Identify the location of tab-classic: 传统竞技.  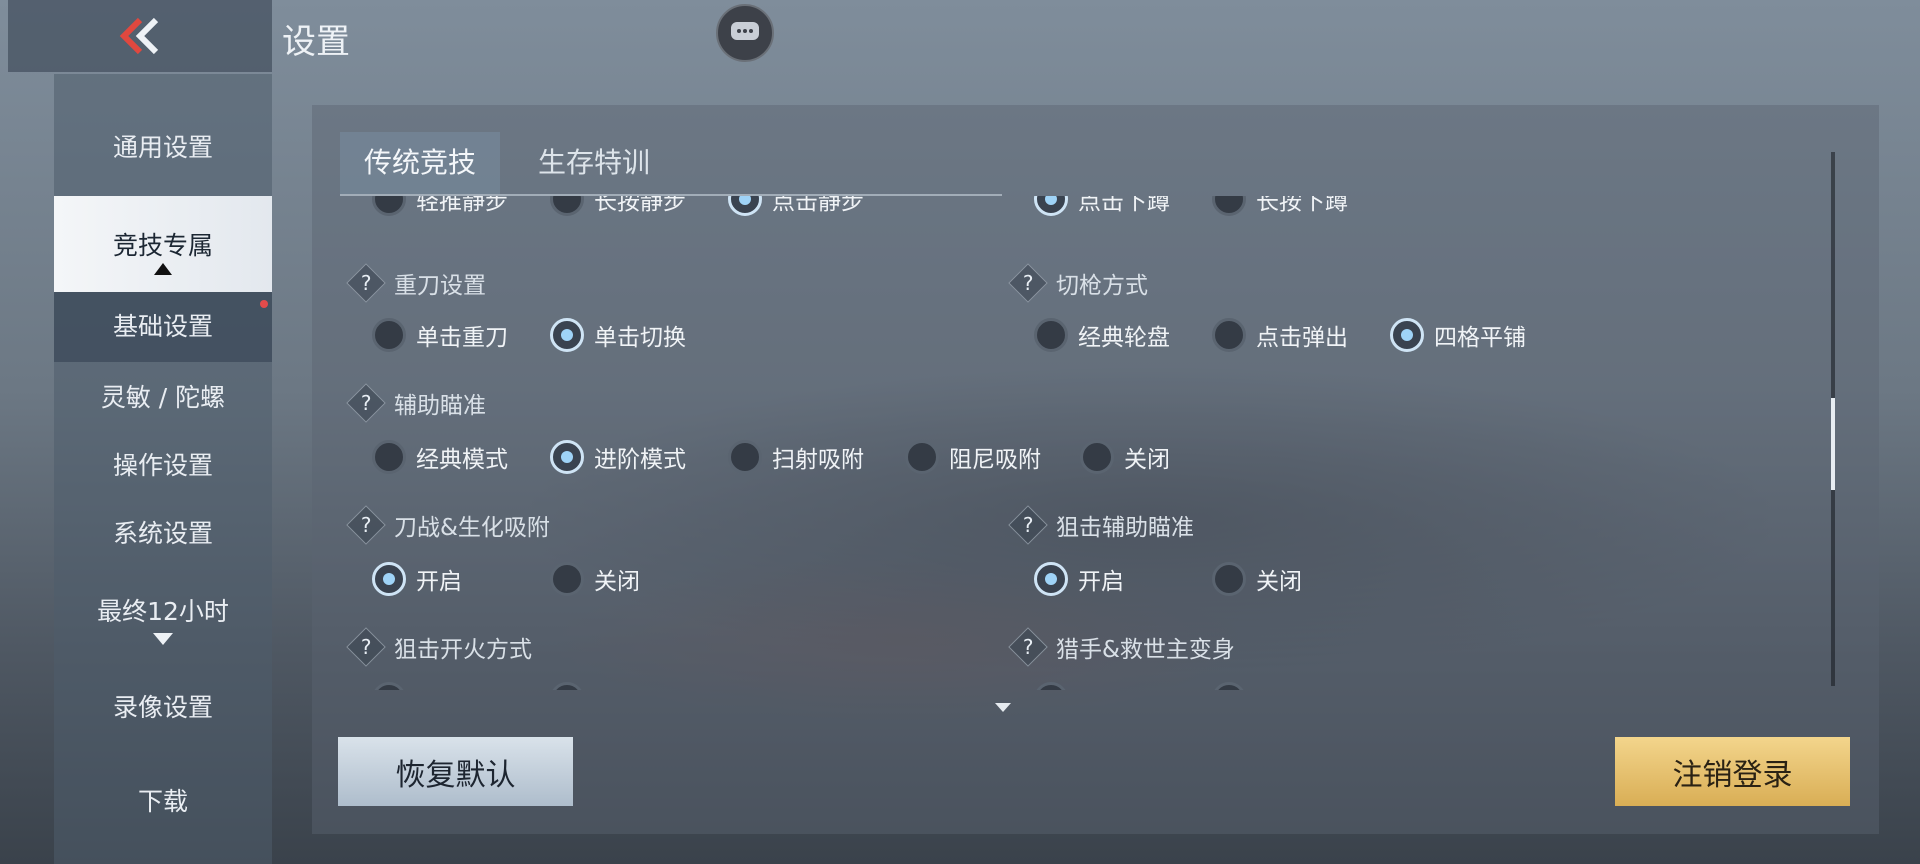
(420, 163).